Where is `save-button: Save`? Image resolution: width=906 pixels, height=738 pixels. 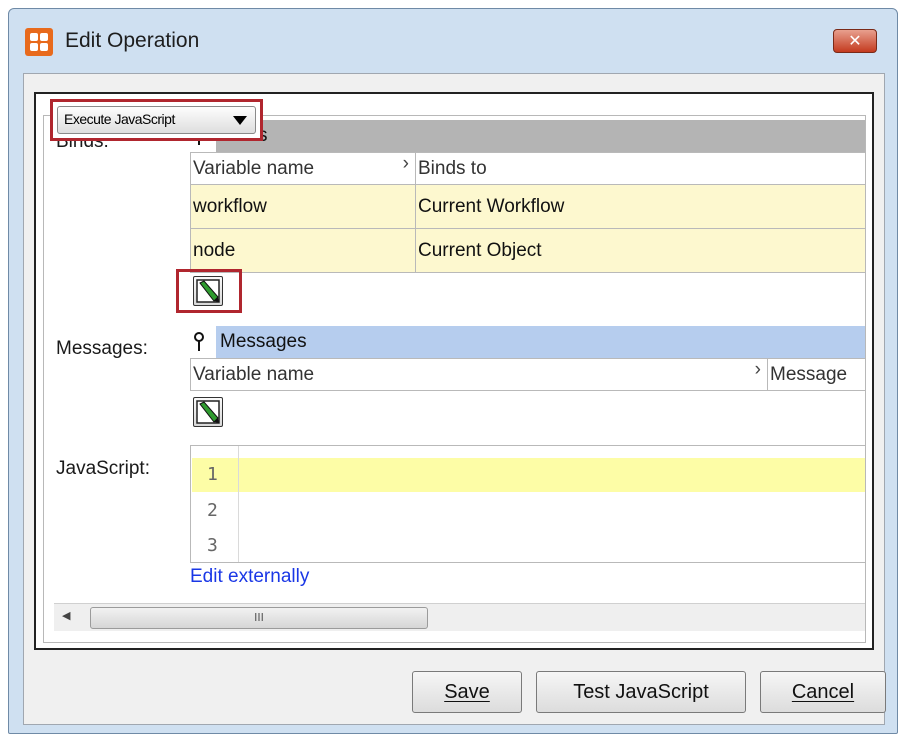
save-button: Save is located at coordinates (467, 692).